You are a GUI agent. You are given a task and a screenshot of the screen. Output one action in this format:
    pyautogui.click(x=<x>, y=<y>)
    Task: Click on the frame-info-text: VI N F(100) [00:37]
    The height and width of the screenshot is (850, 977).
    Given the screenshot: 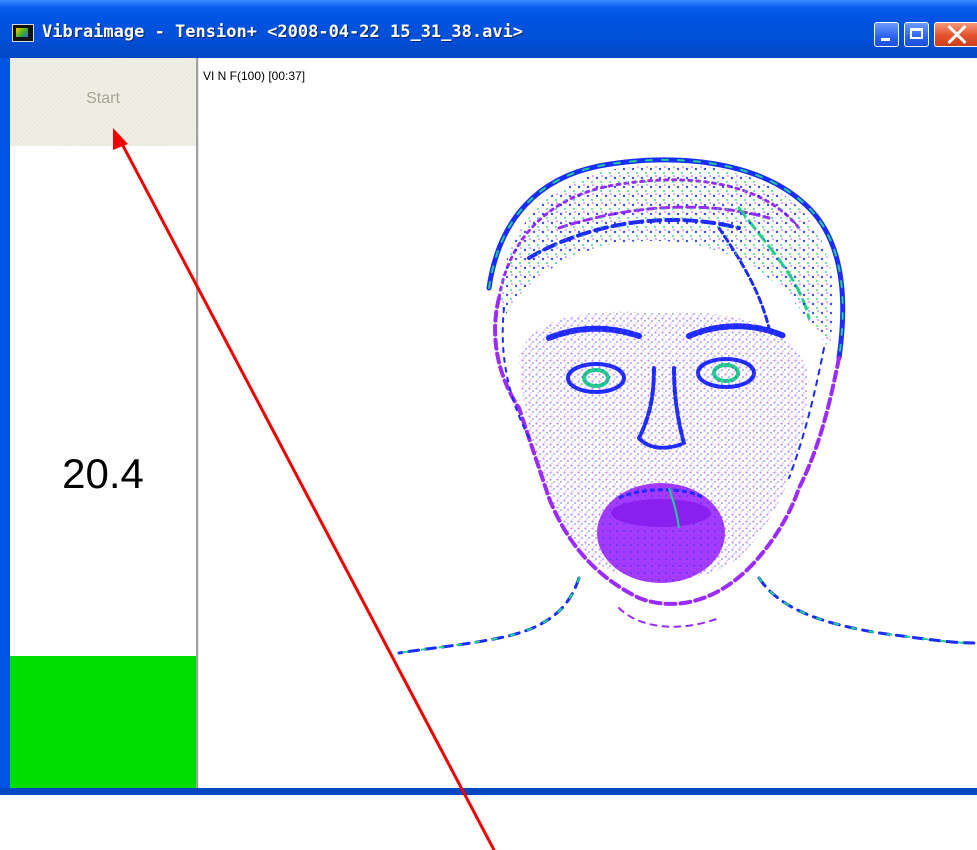 What is the action you would take?
    pyautogui.click(x=254, y=76)
    